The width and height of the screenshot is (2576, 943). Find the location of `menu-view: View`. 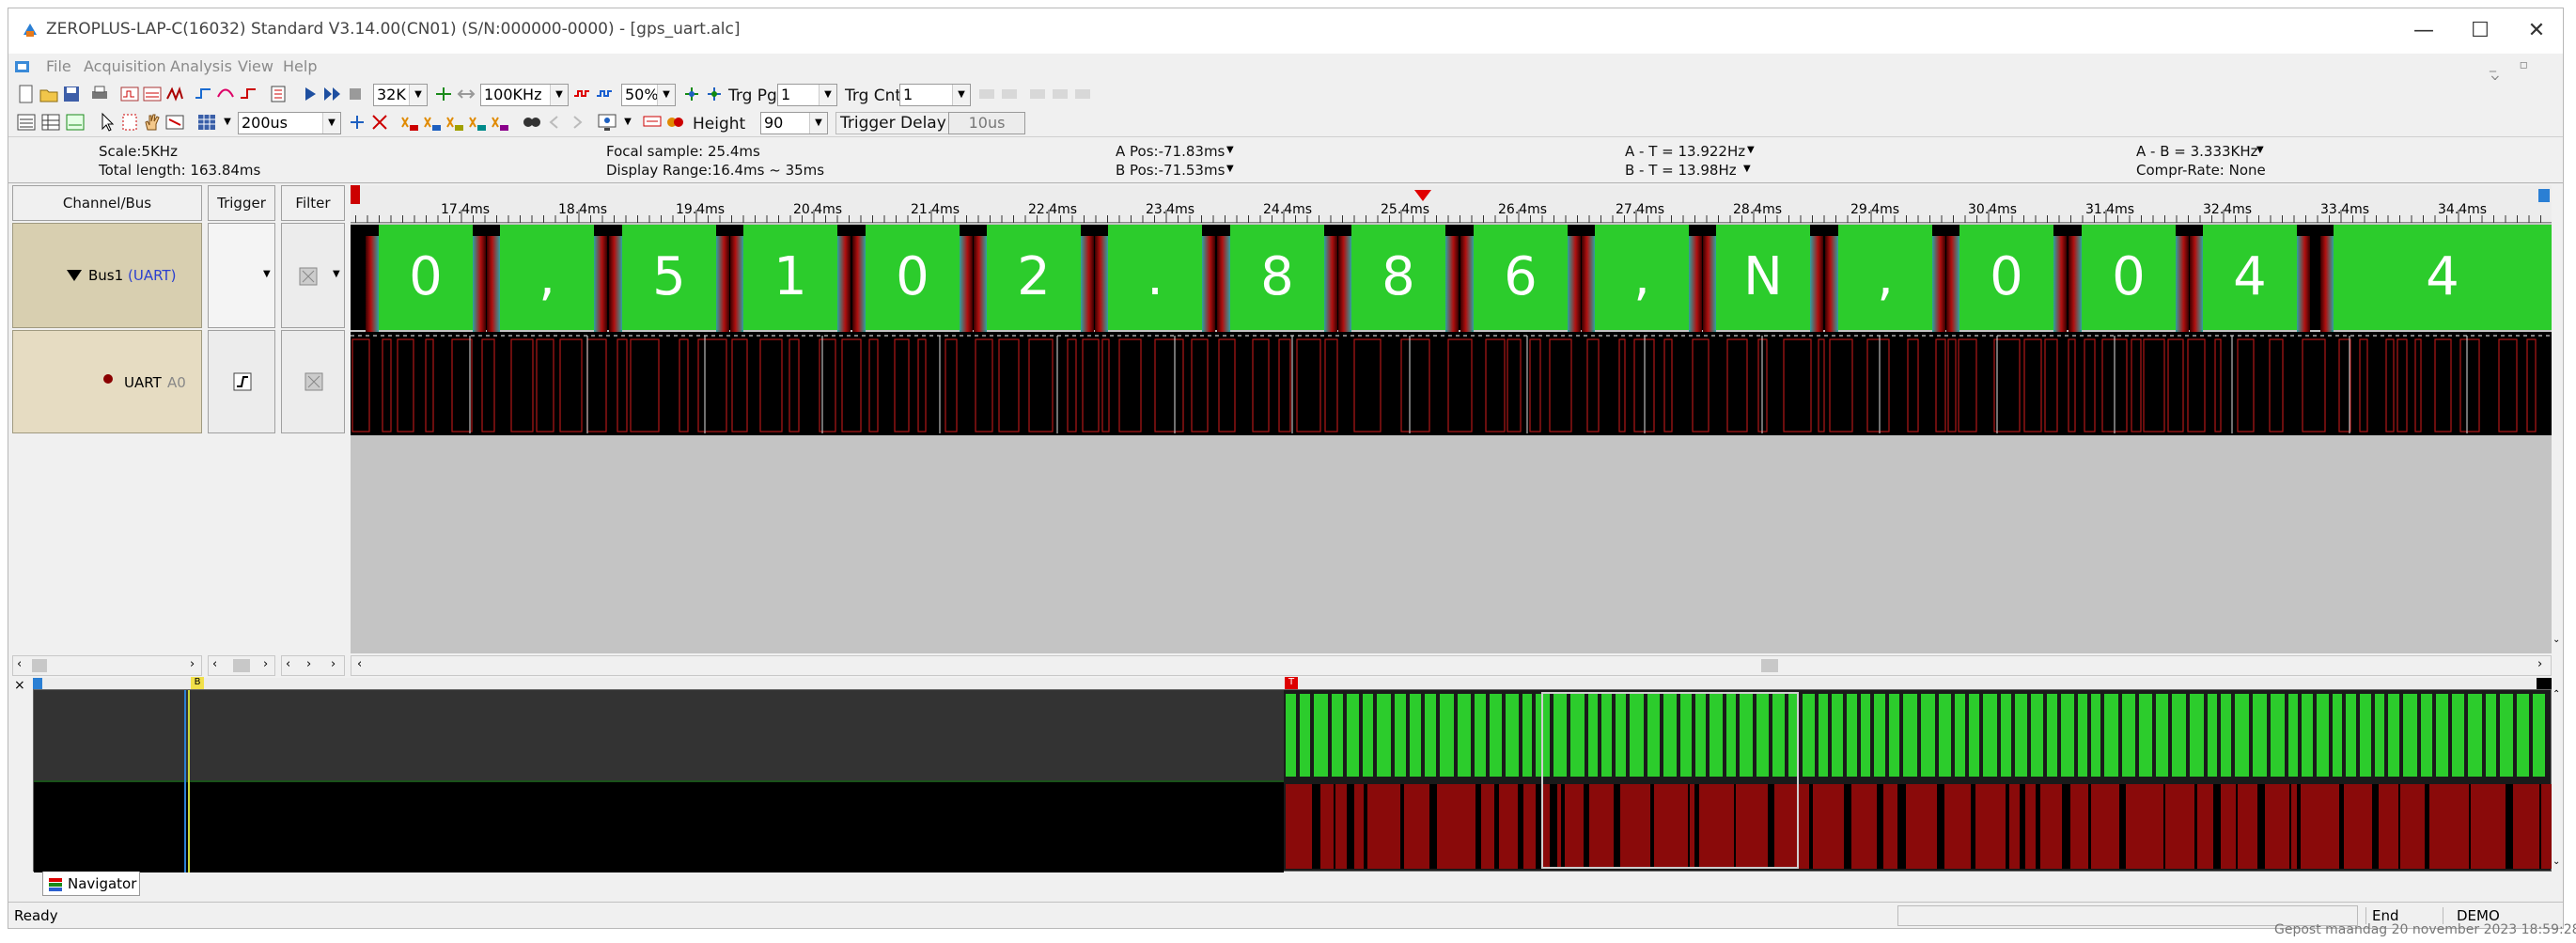

menu-view: View is located at coordinates (255, 66).